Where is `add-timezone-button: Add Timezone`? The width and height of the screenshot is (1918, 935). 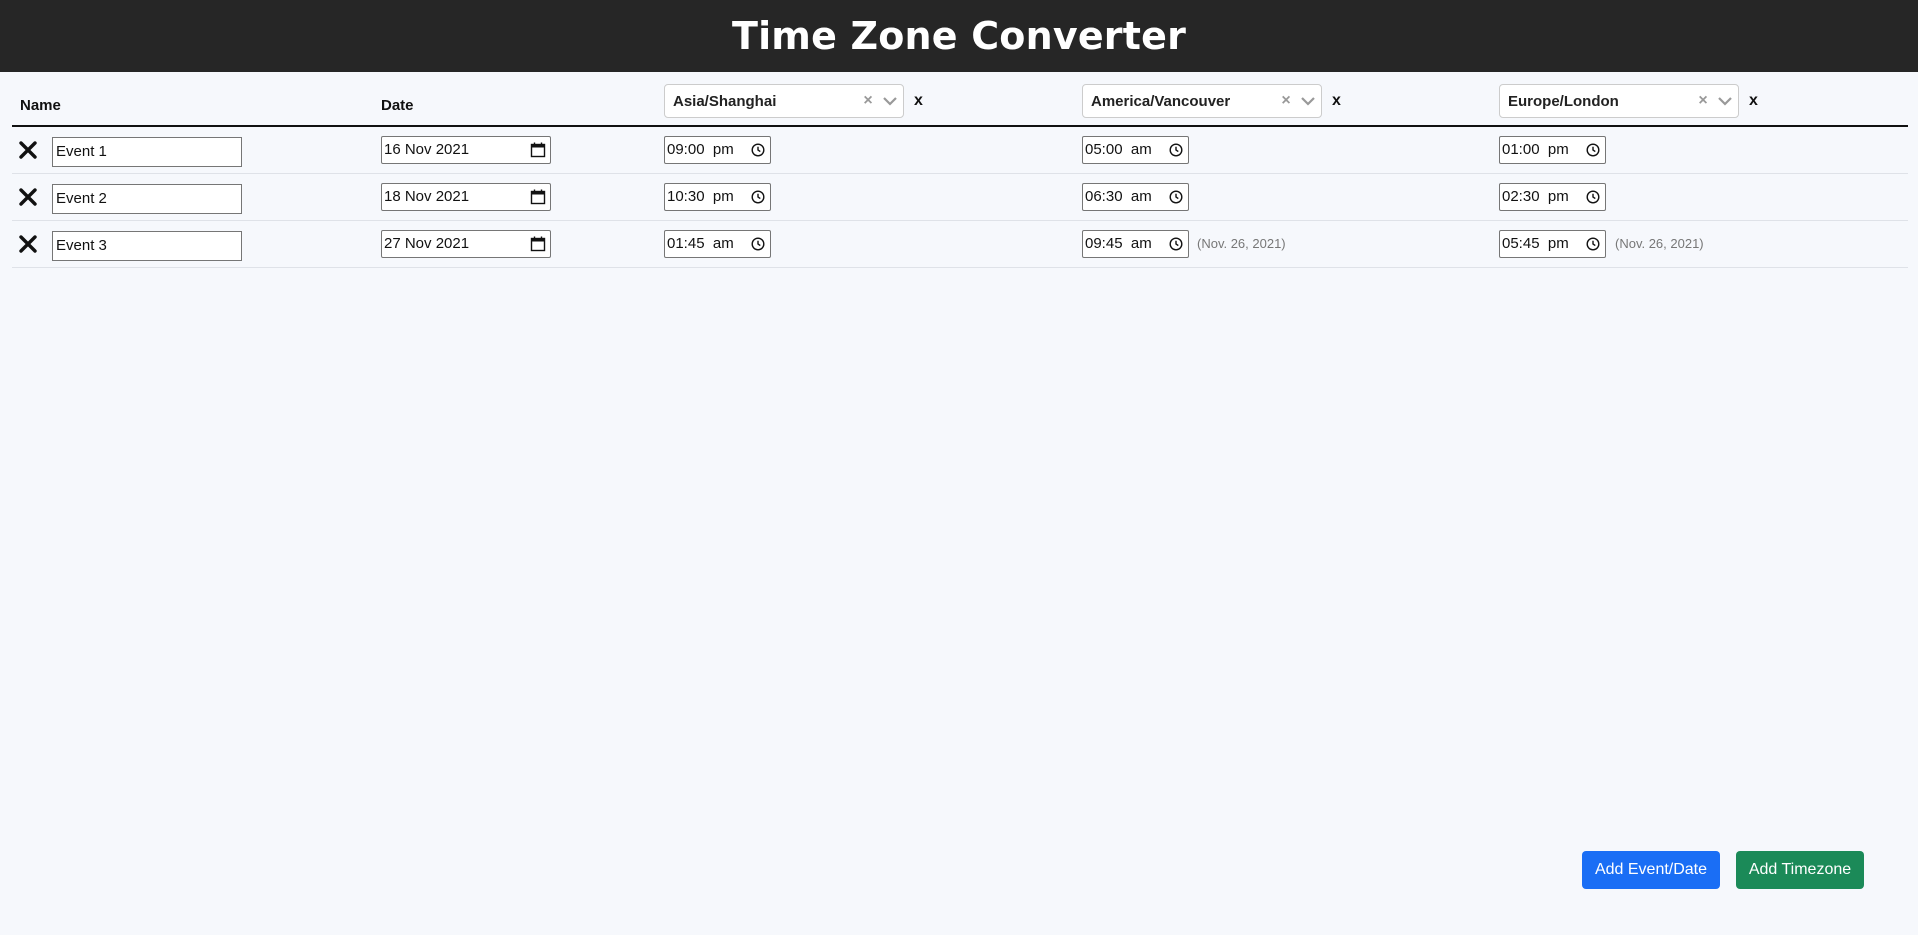
add-timezone-button: Add Timezone is located at coordinates (1800, 870).